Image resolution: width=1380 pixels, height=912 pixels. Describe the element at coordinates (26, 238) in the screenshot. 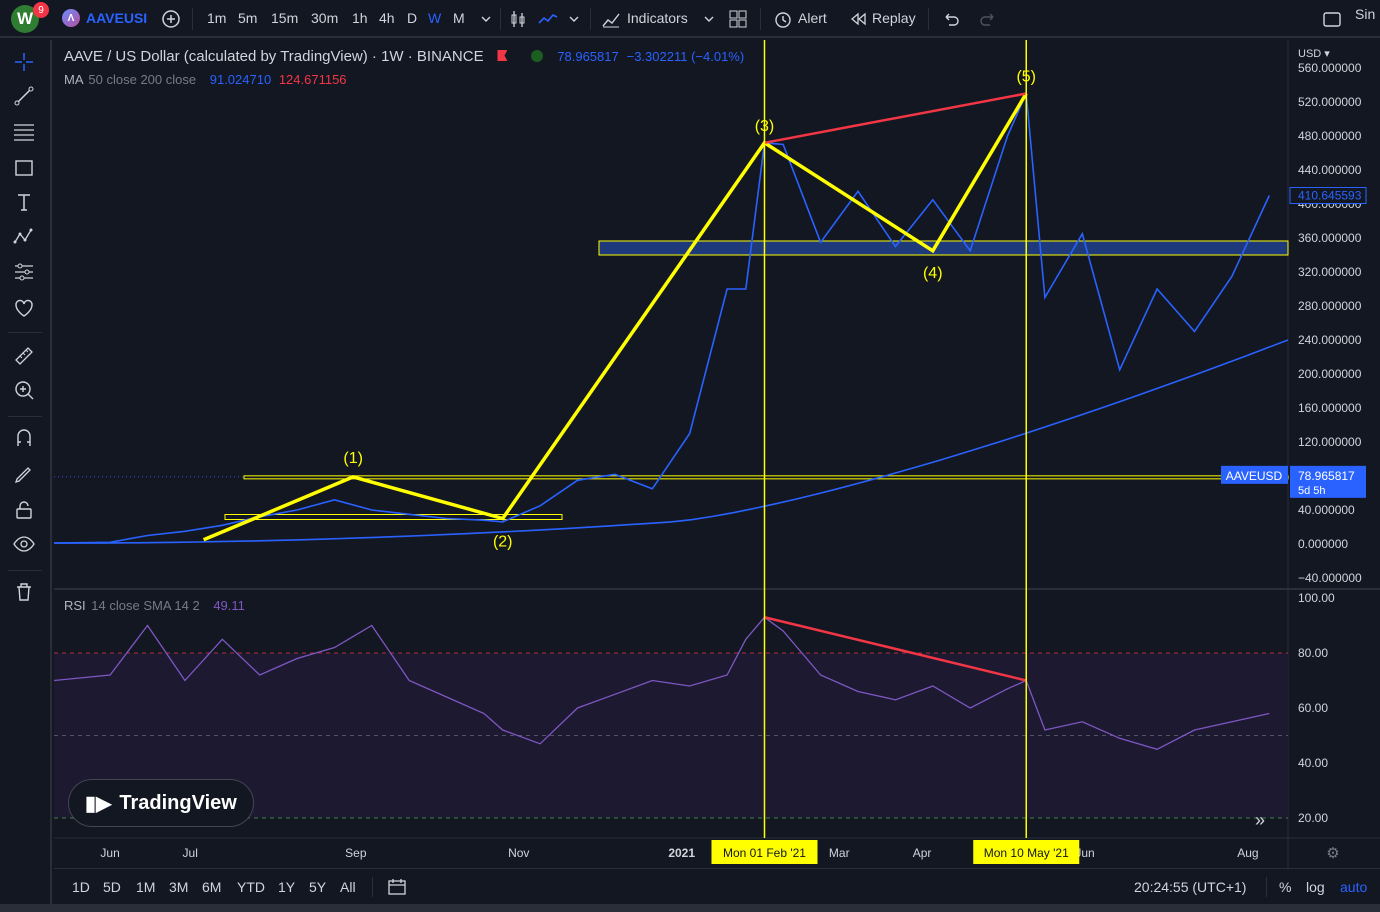

I see `pattern-icon` at that location.